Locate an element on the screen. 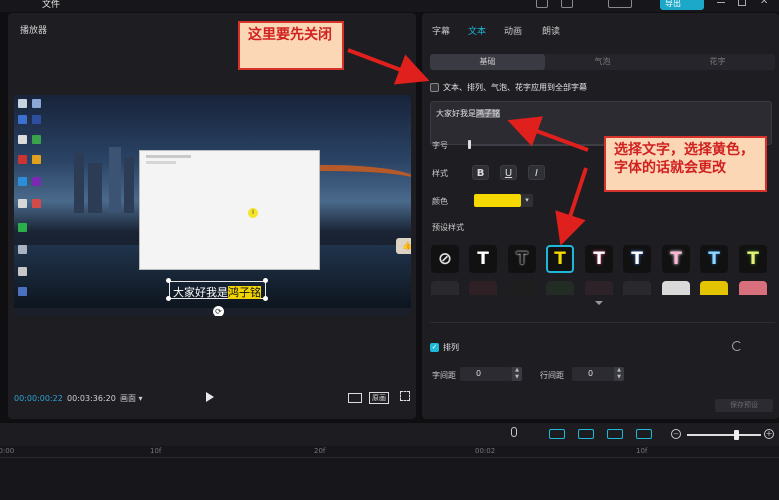 This screenshot has width=779, height=500. export-button: 导出 is located at coordinates (682, 5).